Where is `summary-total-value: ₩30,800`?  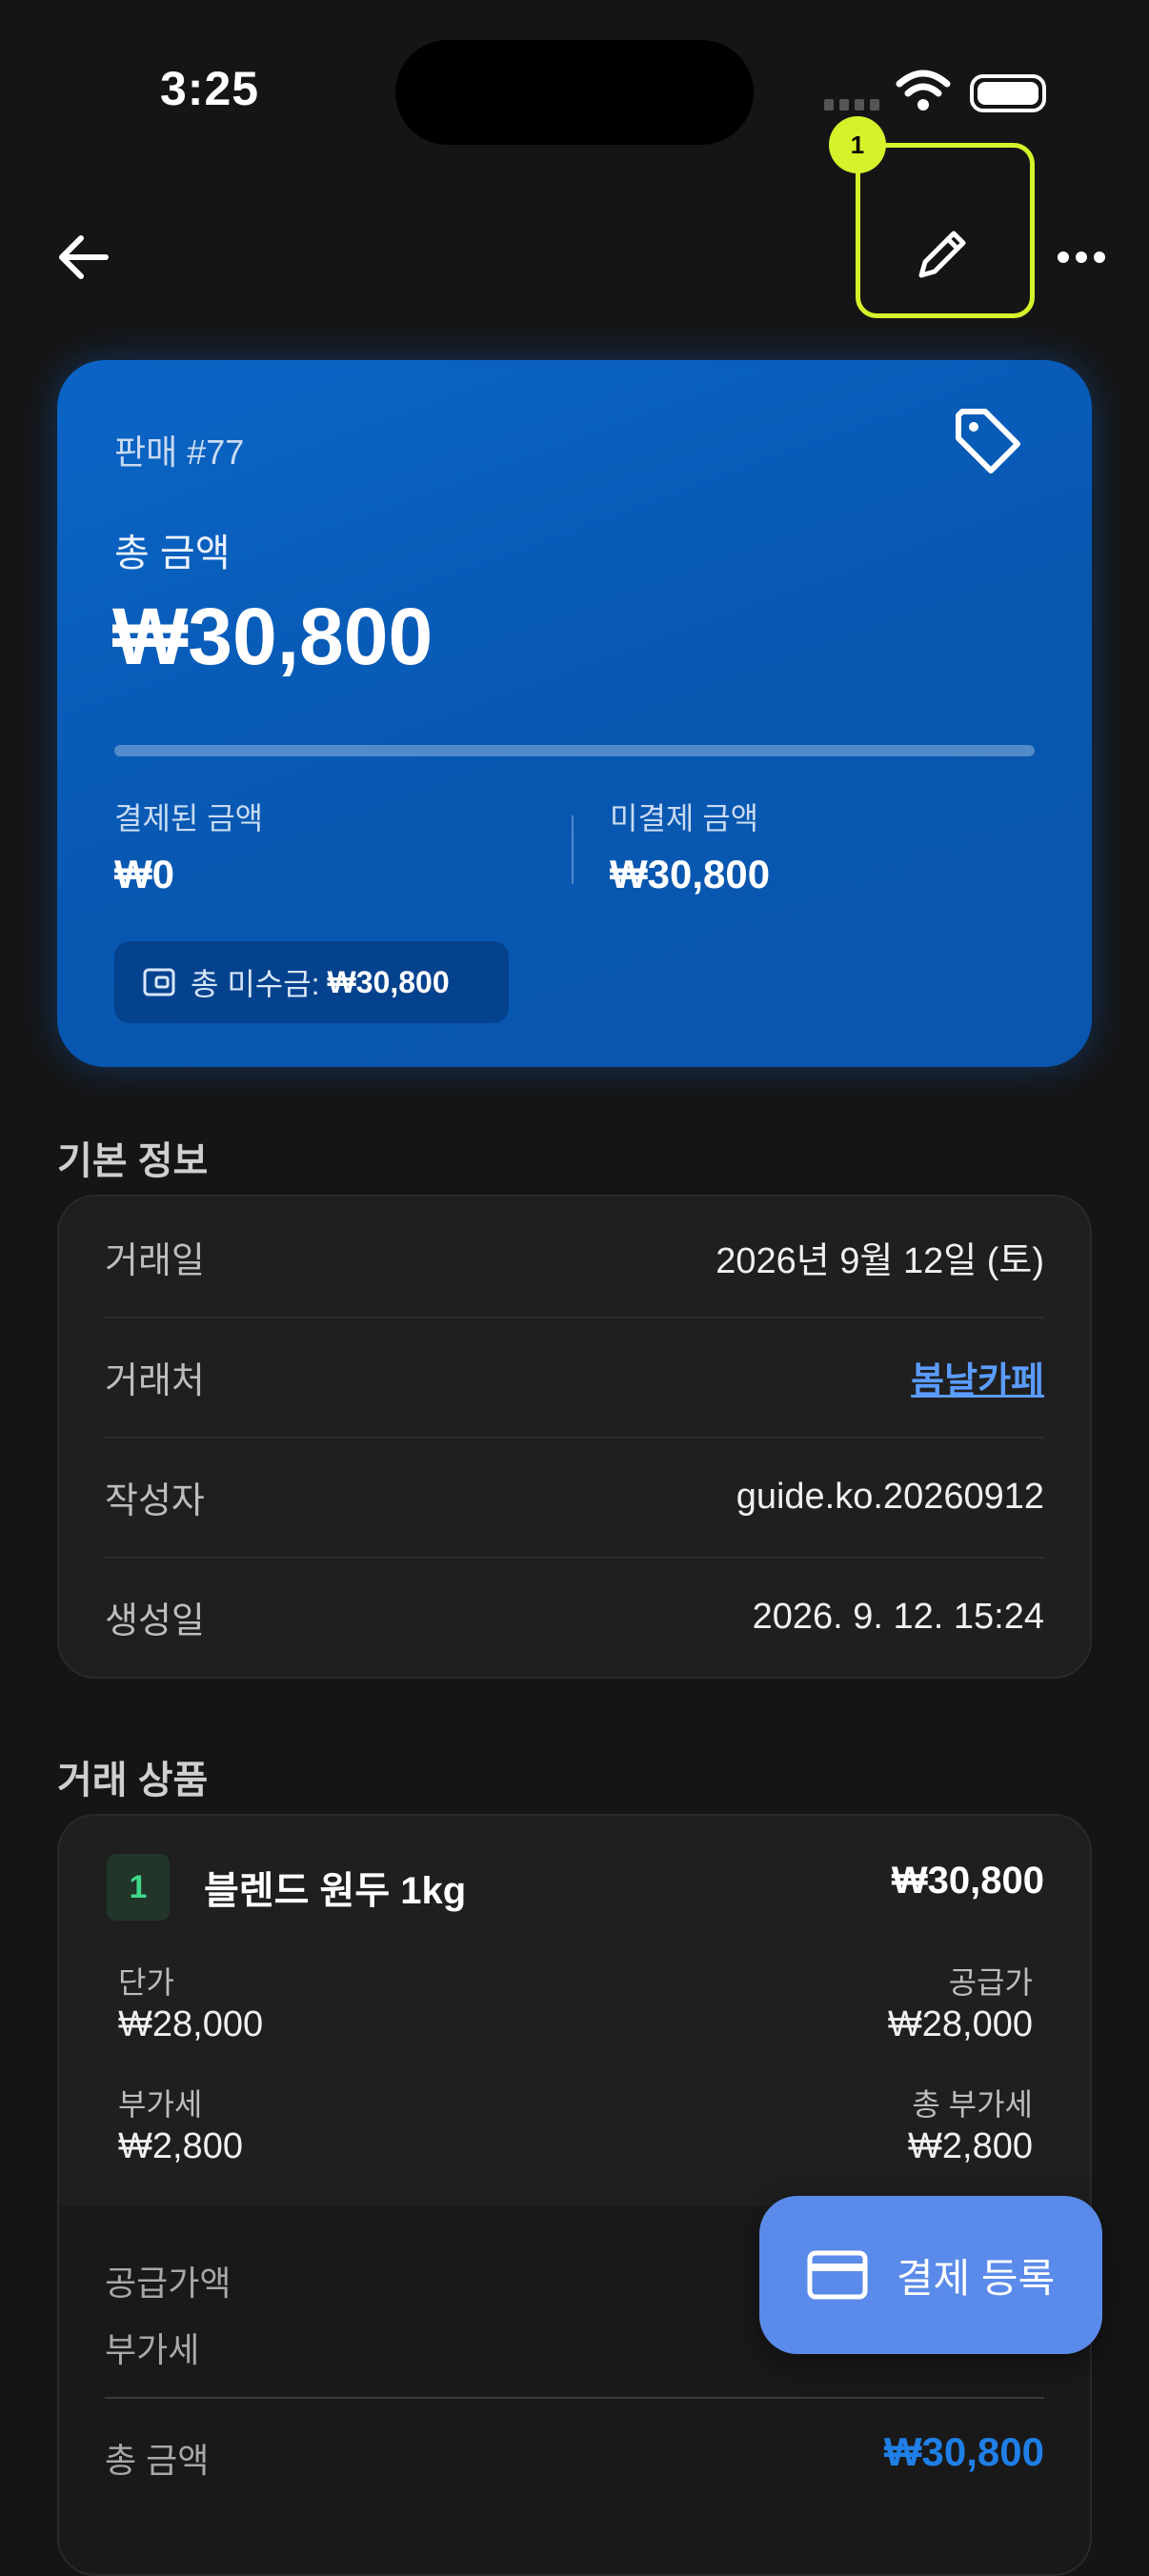 summary-total-value: ₩30,800 is located at coordinates (963, 2452).